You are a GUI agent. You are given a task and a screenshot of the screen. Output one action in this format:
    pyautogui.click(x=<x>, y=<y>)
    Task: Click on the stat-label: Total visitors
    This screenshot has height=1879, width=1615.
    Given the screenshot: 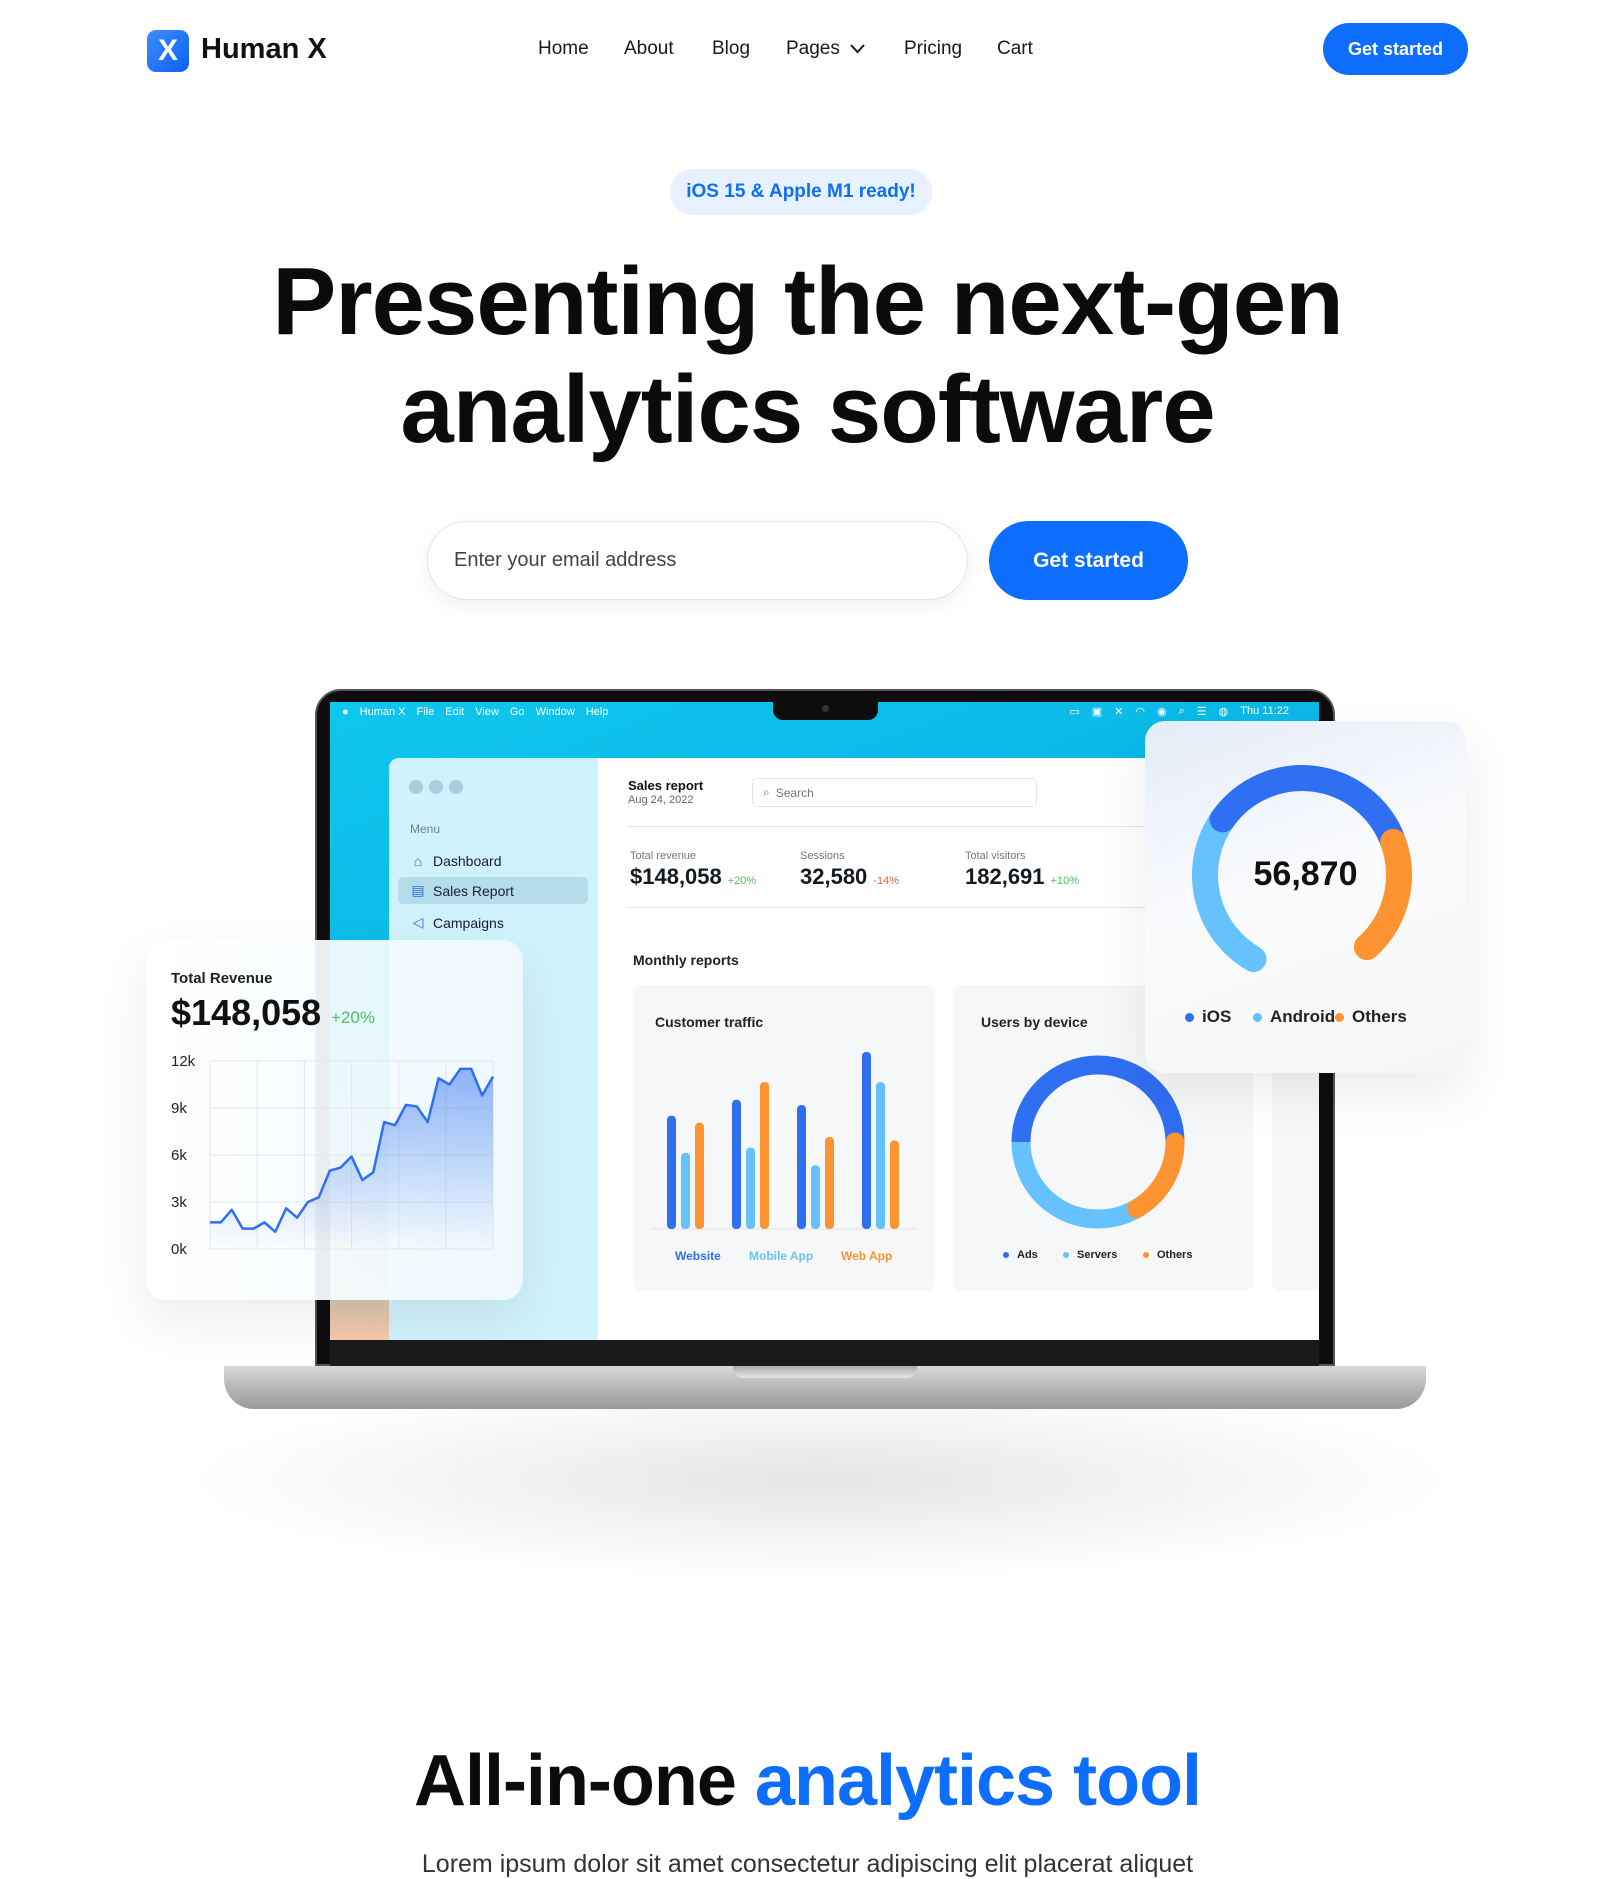 What is the action you would take?
    pyautogui.click(x=995, y=856)
    